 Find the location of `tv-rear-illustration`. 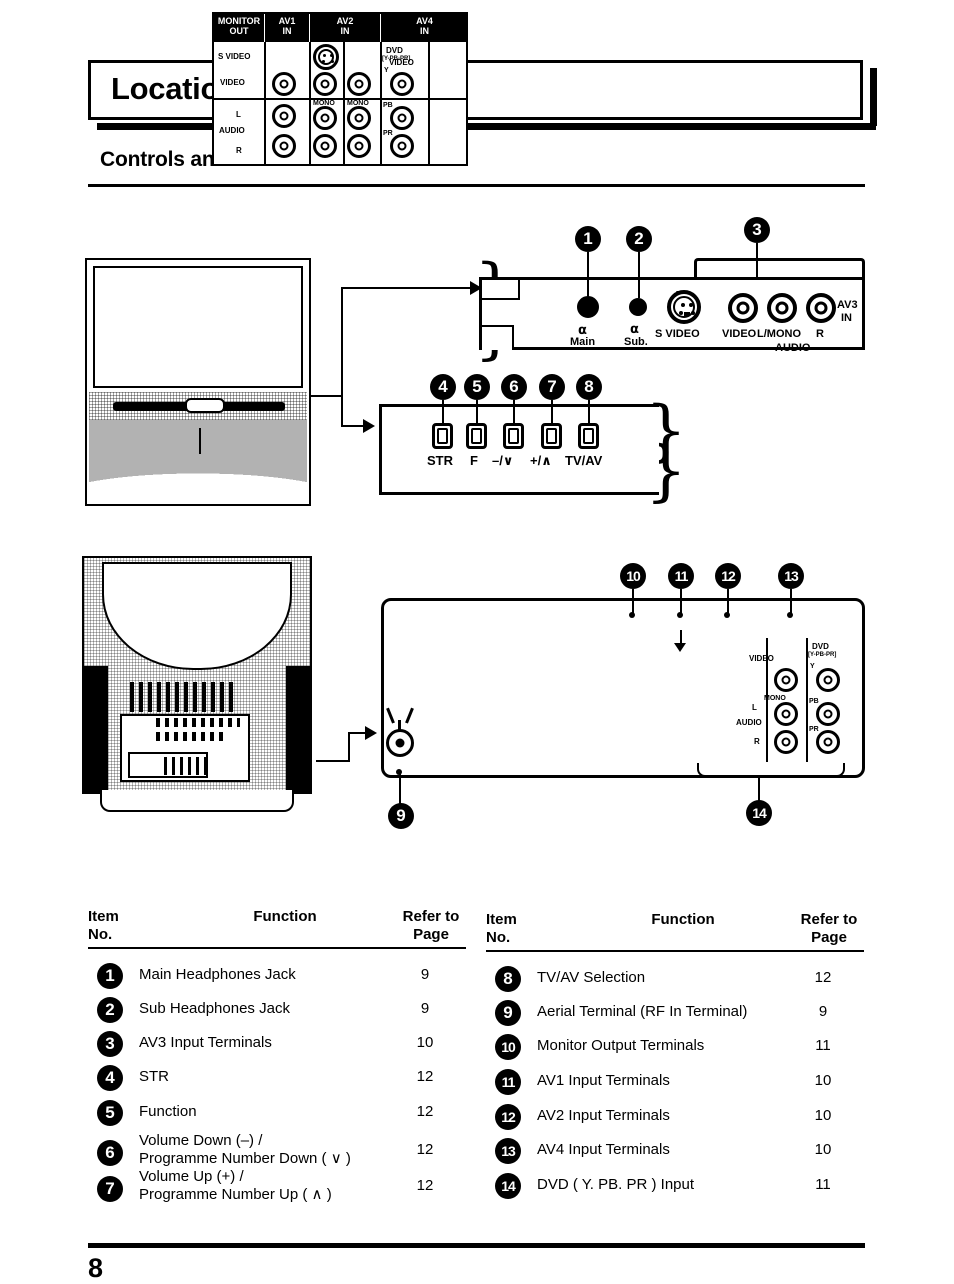

tv-rear-illustration is located at coordinates (197, 687).